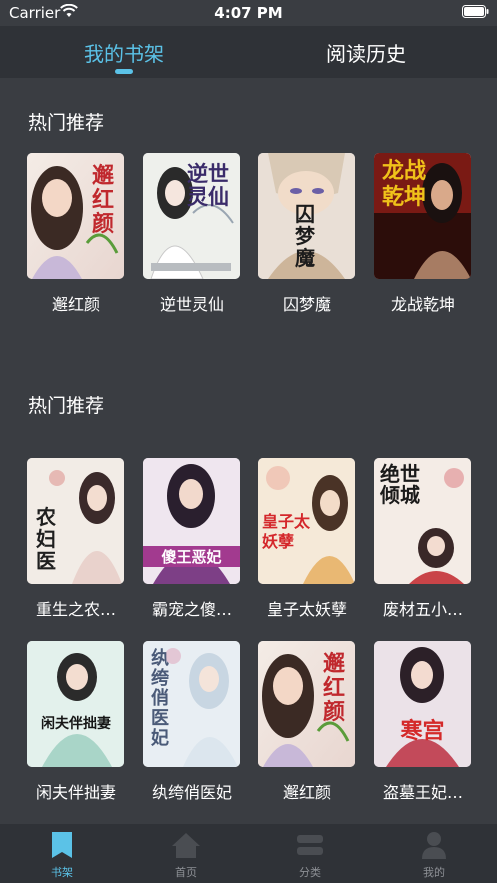 Image resolution: width=497 pixels, height=883 pixels. I want to click on nav-profile: 我的, so click(434, 855).